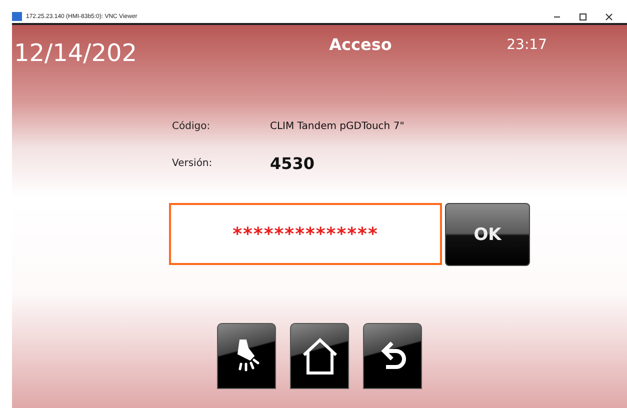 The height and width of the screenshot is (408, 627). What do you see at coordinates (193, 163) in the screenshot?
I see `info-label: Versión:` at bounding box center [193, 163].